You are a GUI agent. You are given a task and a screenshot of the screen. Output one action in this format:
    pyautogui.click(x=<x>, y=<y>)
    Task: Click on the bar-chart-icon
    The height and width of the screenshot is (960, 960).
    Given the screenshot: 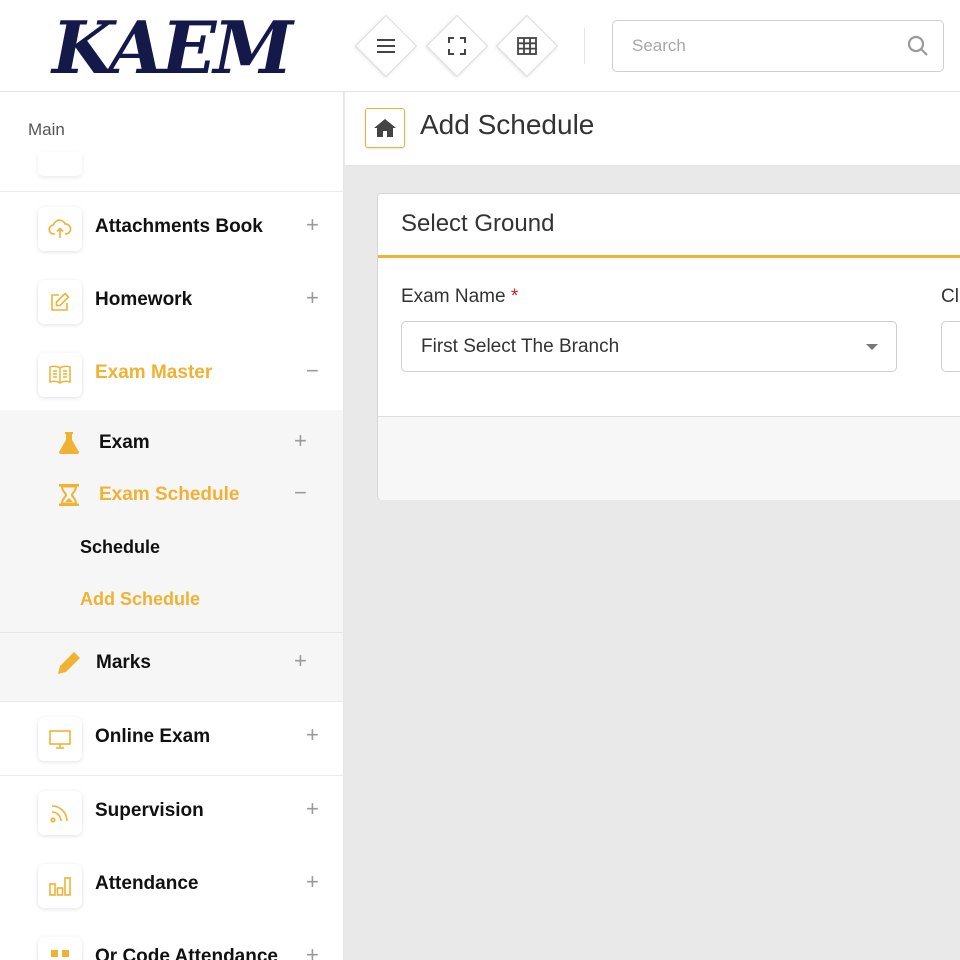 What is the action you would take?
    pyautogui.click(x=60, y=886)
    